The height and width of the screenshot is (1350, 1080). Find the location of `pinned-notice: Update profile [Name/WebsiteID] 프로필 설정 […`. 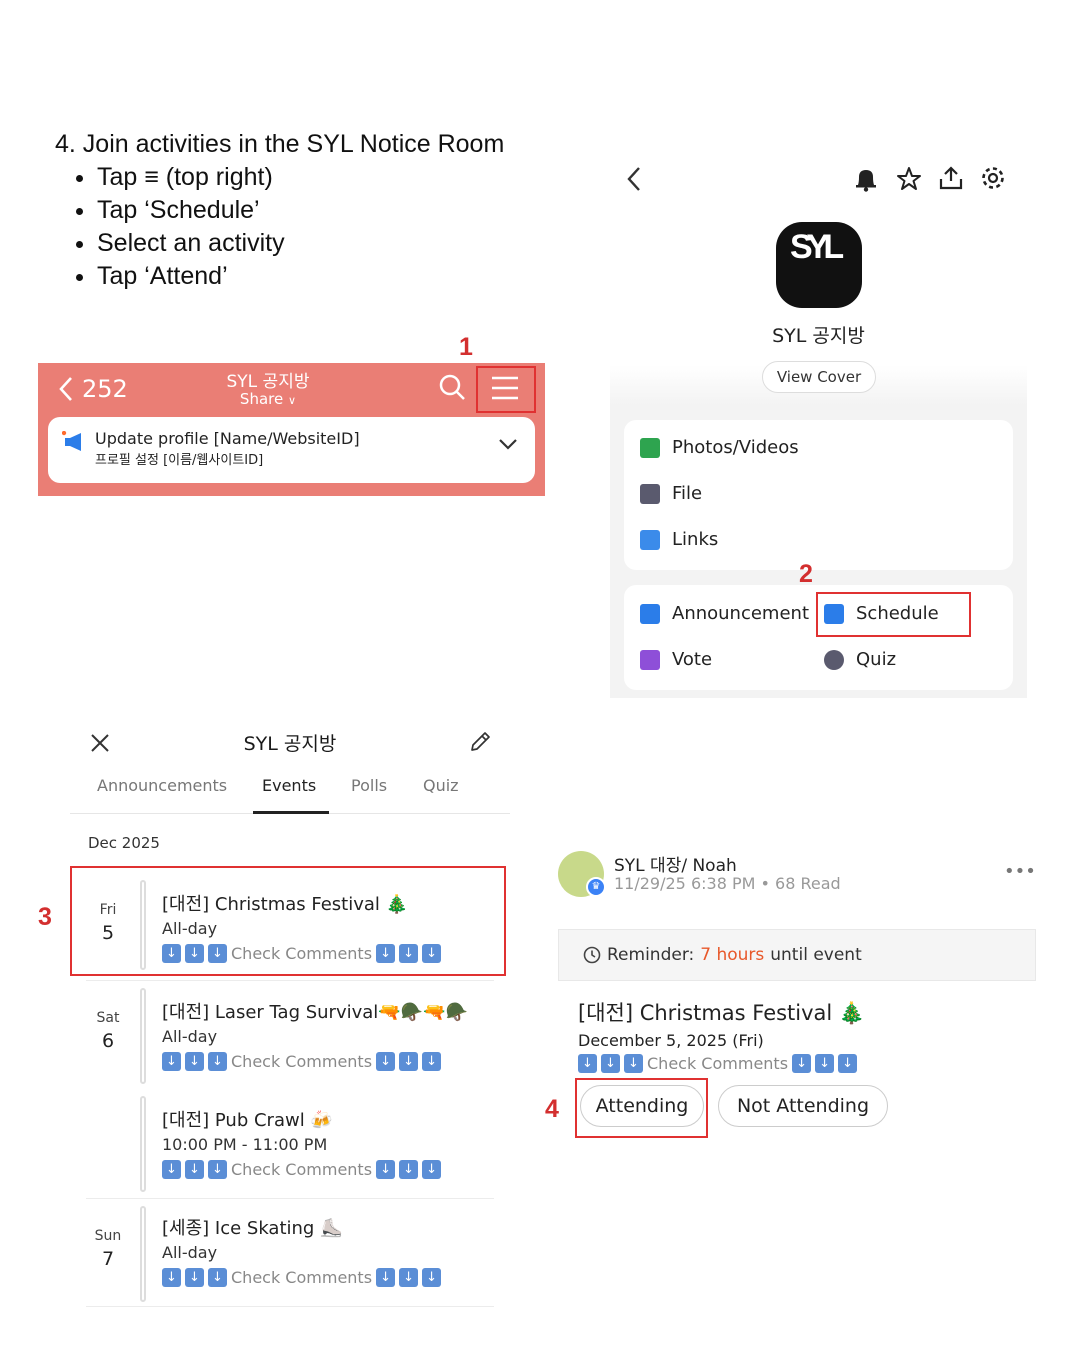

pinned-notice: Update profile [Name/WebsiteID] 프로필 설정 [… is located at coordinates (291, 450).